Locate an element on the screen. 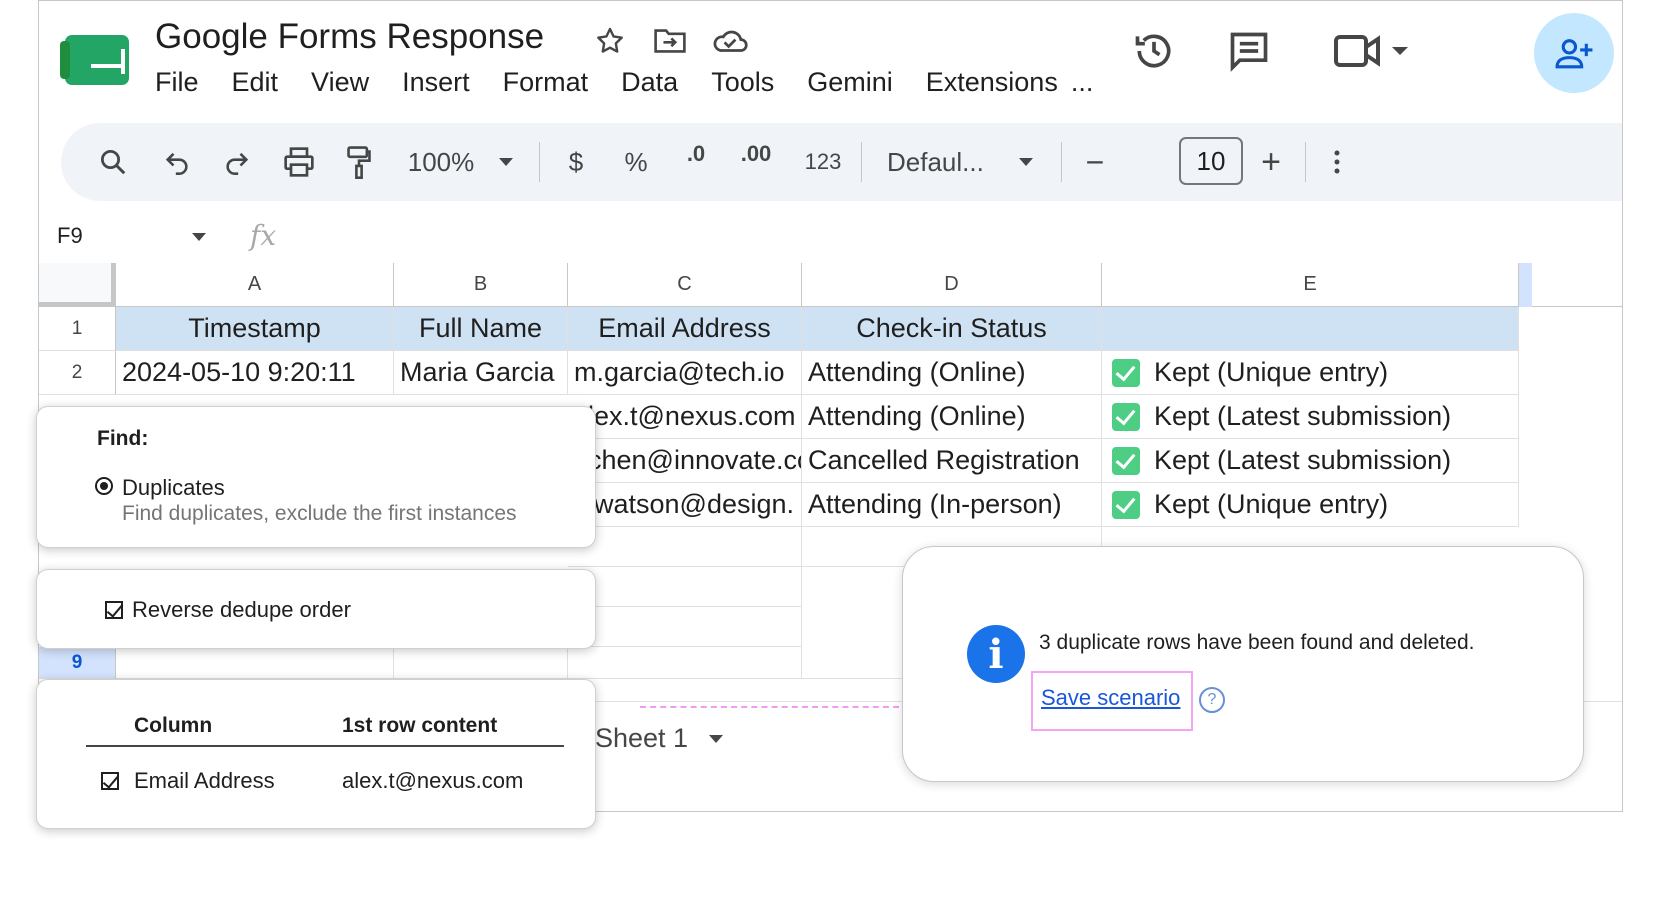 The height and width of the screenshot is (910, 1655). cell-d2: Attending (Online) is located at coordinates (952, 373).